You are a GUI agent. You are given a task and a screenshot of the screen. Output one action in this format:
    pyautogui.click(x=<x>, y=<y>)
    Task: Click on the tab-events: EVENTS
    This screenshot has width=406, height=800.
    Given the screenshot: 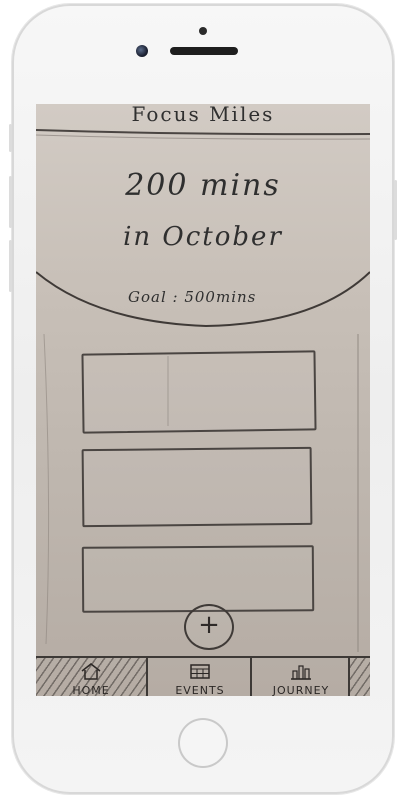 What is the action you would take?
    pyautogui.click(x=199, y=677)
    